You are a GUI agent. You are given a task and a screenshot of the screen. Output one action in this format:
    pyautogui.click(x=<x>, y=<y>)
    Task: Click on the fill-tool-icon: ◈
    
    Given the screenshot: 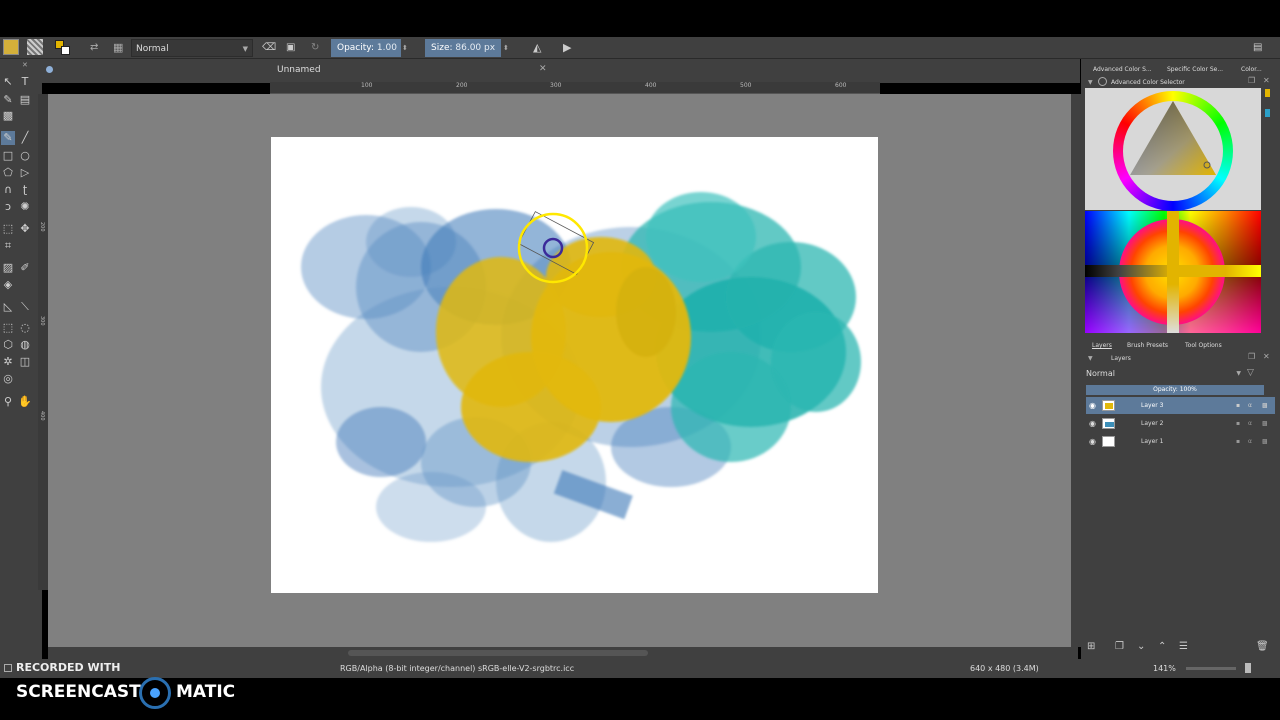 What is the action you would take?
    pyautogui.click(x=8, y=285)
    